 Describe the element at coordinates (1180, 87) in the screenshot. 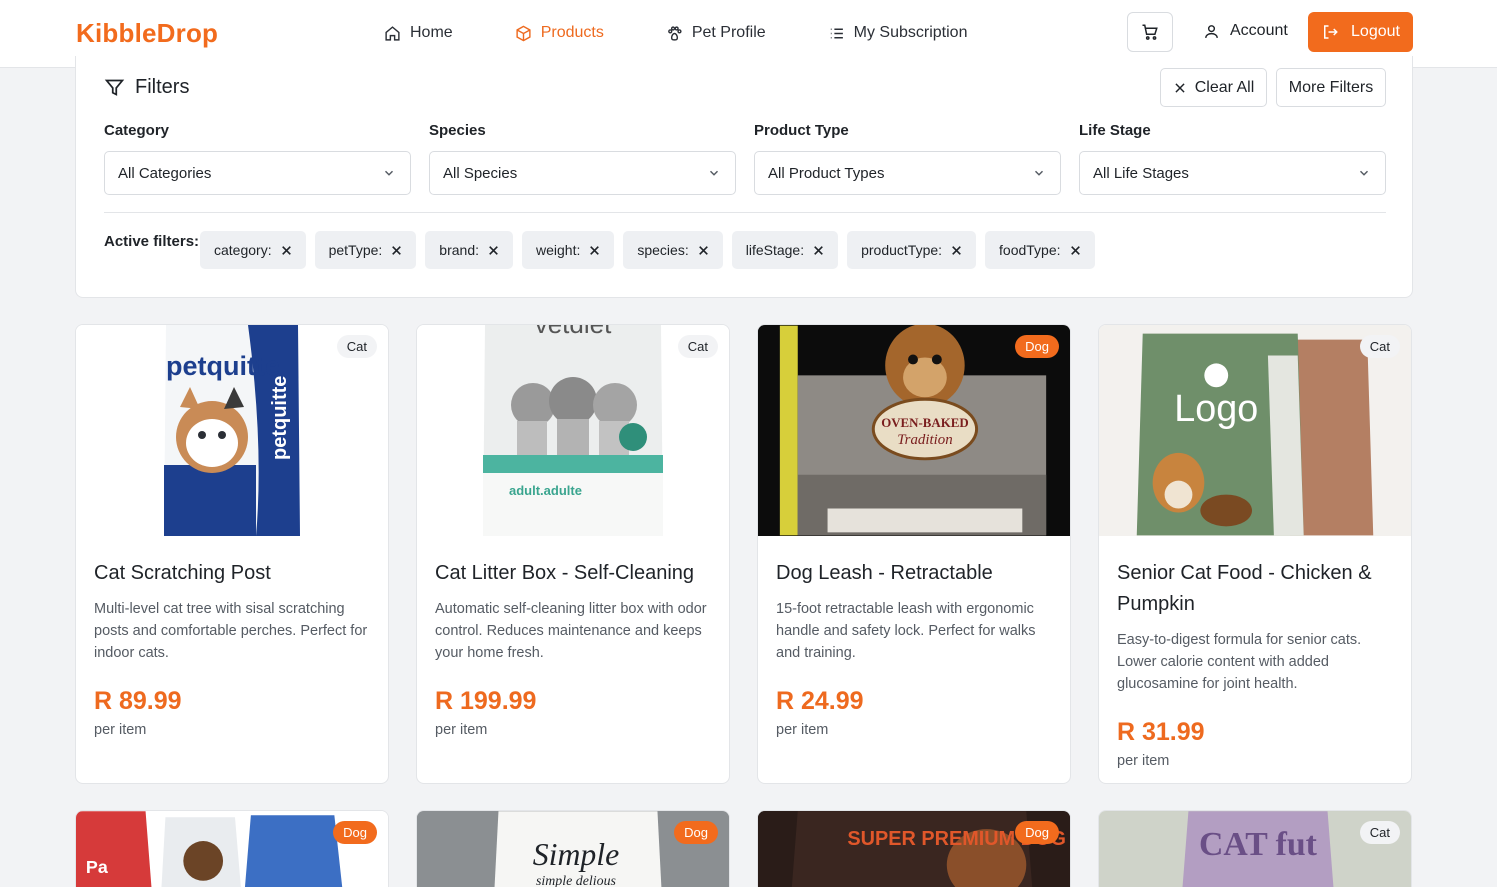

I see `close-icon` at that location.